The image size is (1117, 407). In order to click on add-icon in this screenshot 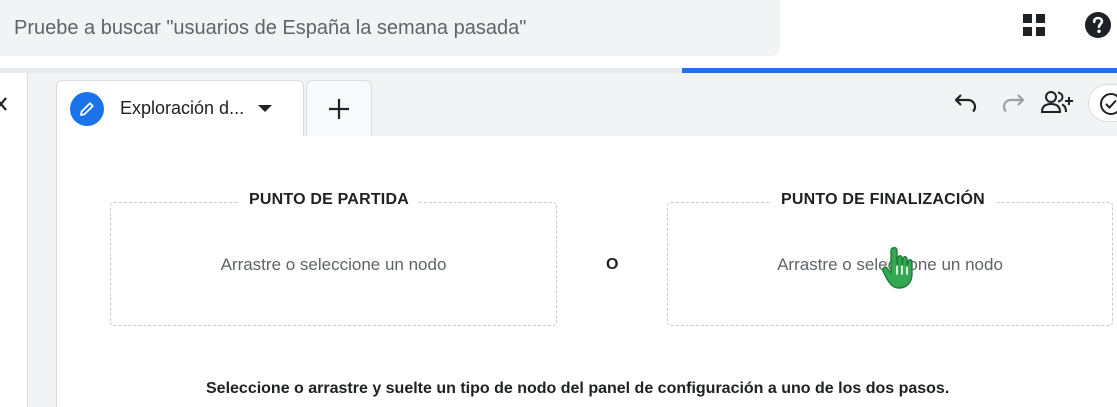, I will do `click(339, 108)`.